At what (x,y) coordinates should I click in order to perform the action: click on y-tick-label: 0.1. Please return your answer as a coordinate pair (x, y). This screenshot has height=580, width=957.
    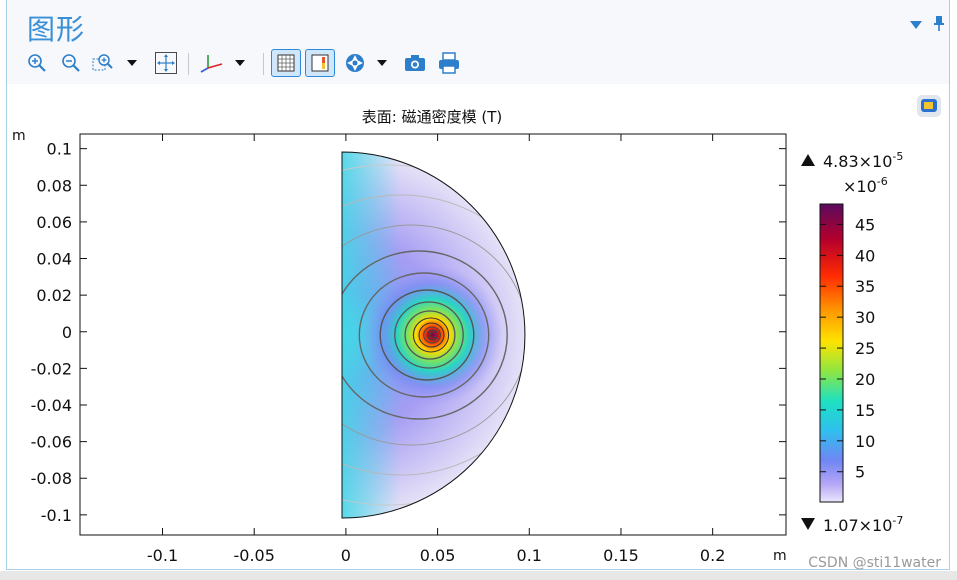
    Looking at the image, I should click on (59, 149).